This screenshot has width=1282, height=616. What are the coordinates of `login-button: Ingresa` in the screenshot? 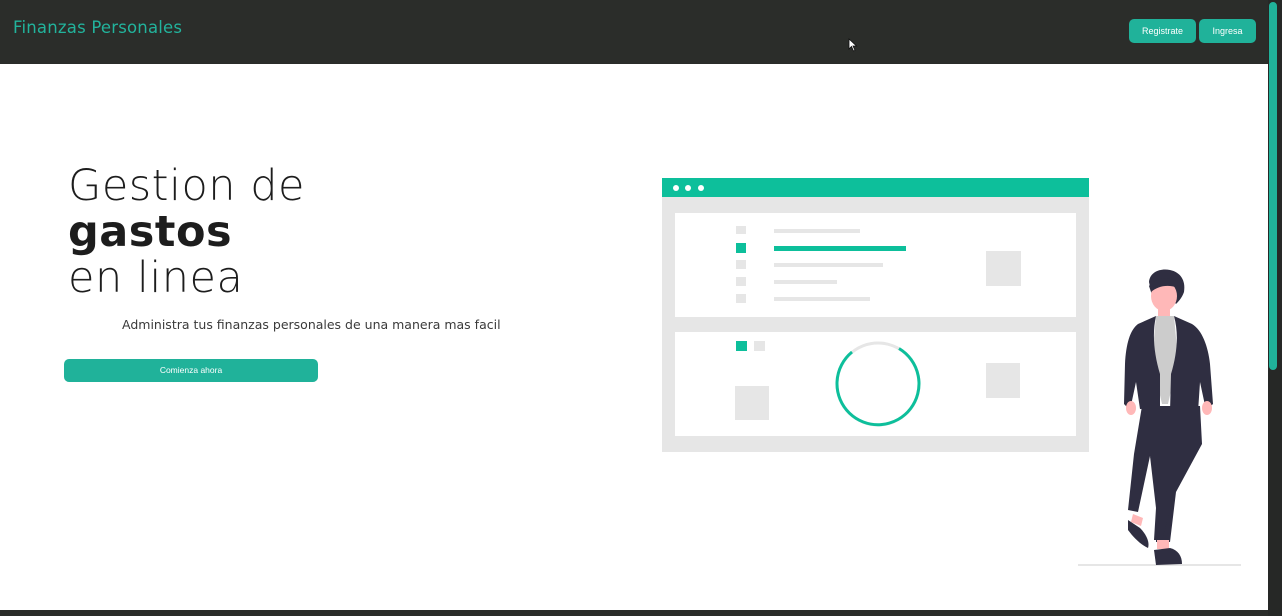 It's located at (1227, 31).